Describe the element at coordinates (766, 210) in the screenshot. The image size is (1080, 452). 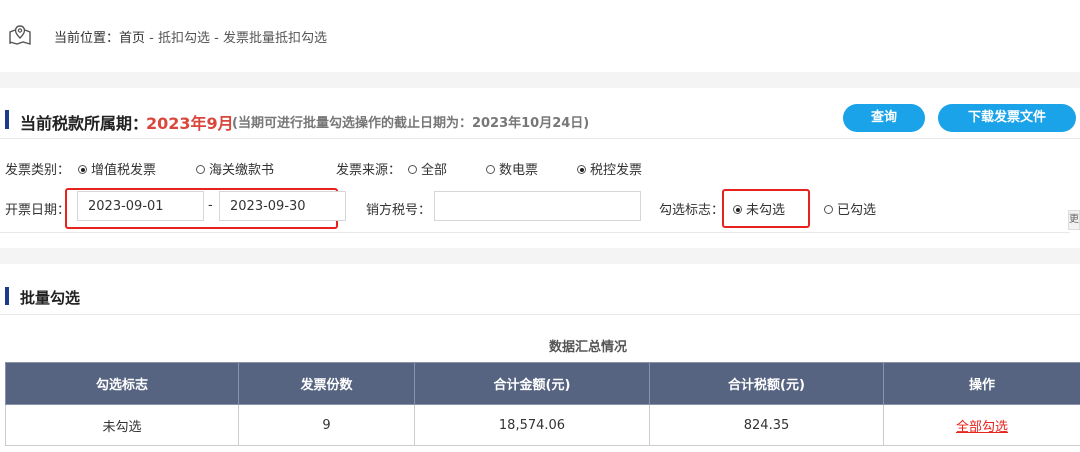
I see `radio-unchecked-flag-label: 未勾选` at that location.